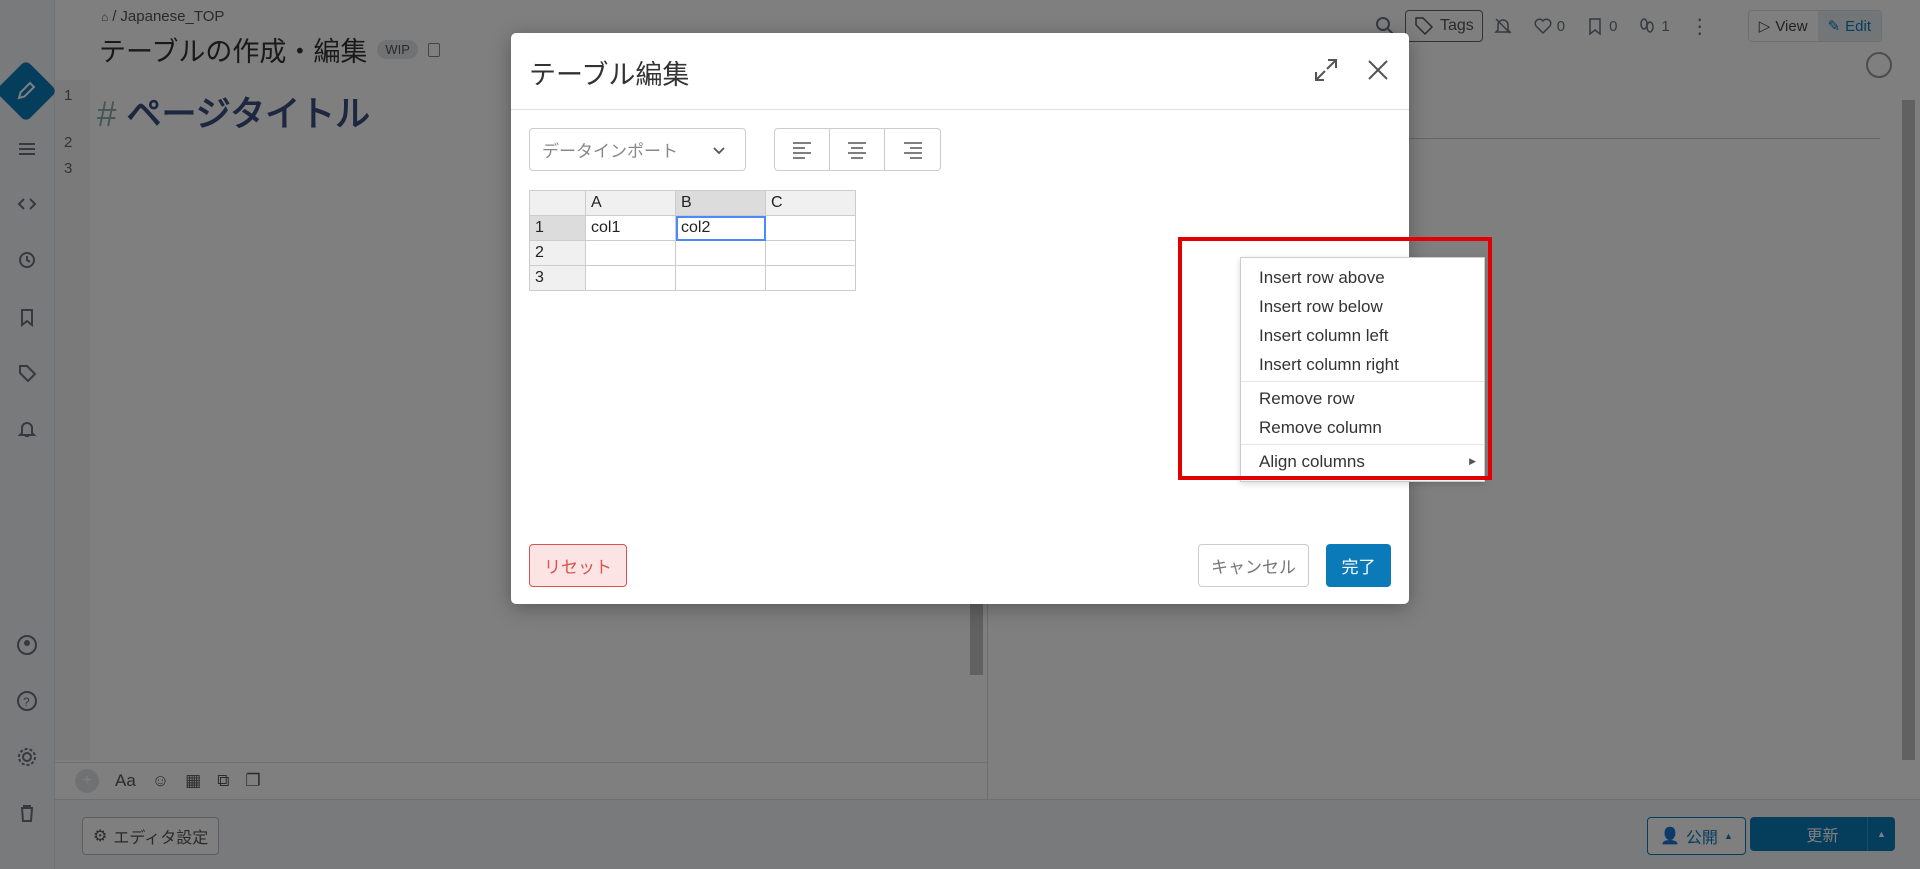 The height and width of the screenshot is (869, 1920). I want to click on row-header: 2, so click(557, 253).